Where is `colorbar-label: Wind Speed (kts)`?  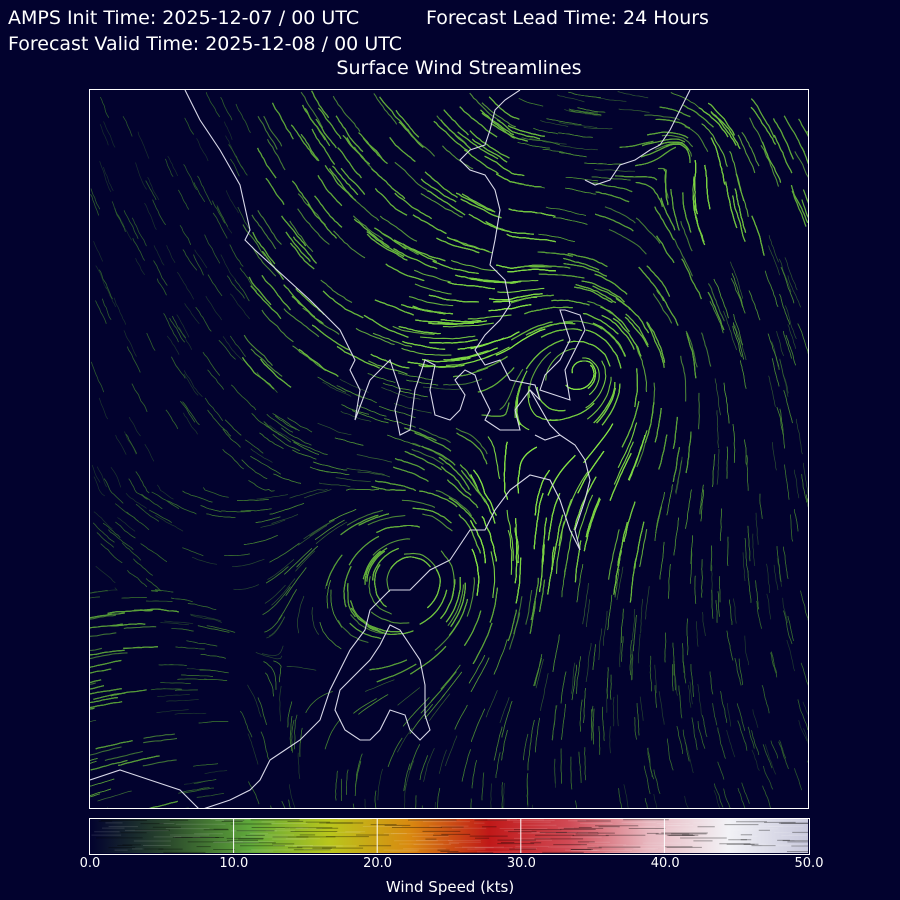 colorbar-label: Wind Speed (kts) is located at coordinates (450, 887).